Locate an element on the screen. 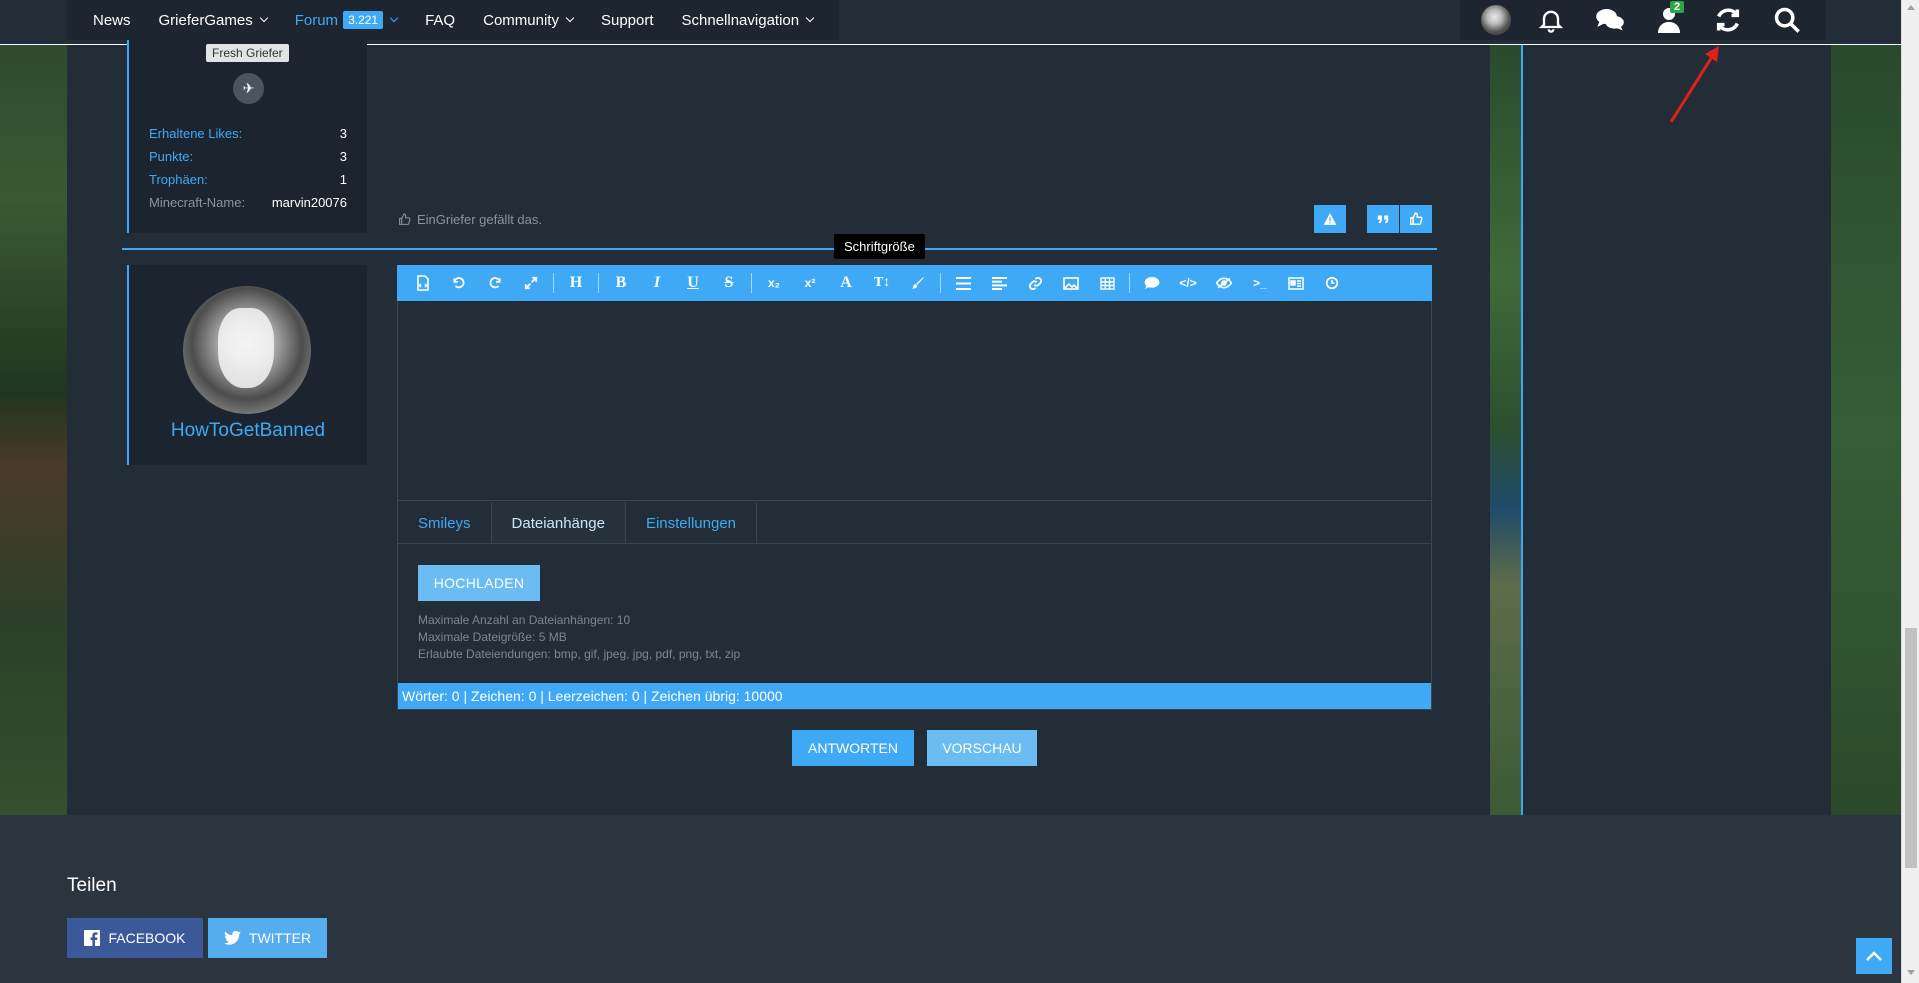  submit-reply-button: ANTWORTEN is located at coordinates (853, 748).